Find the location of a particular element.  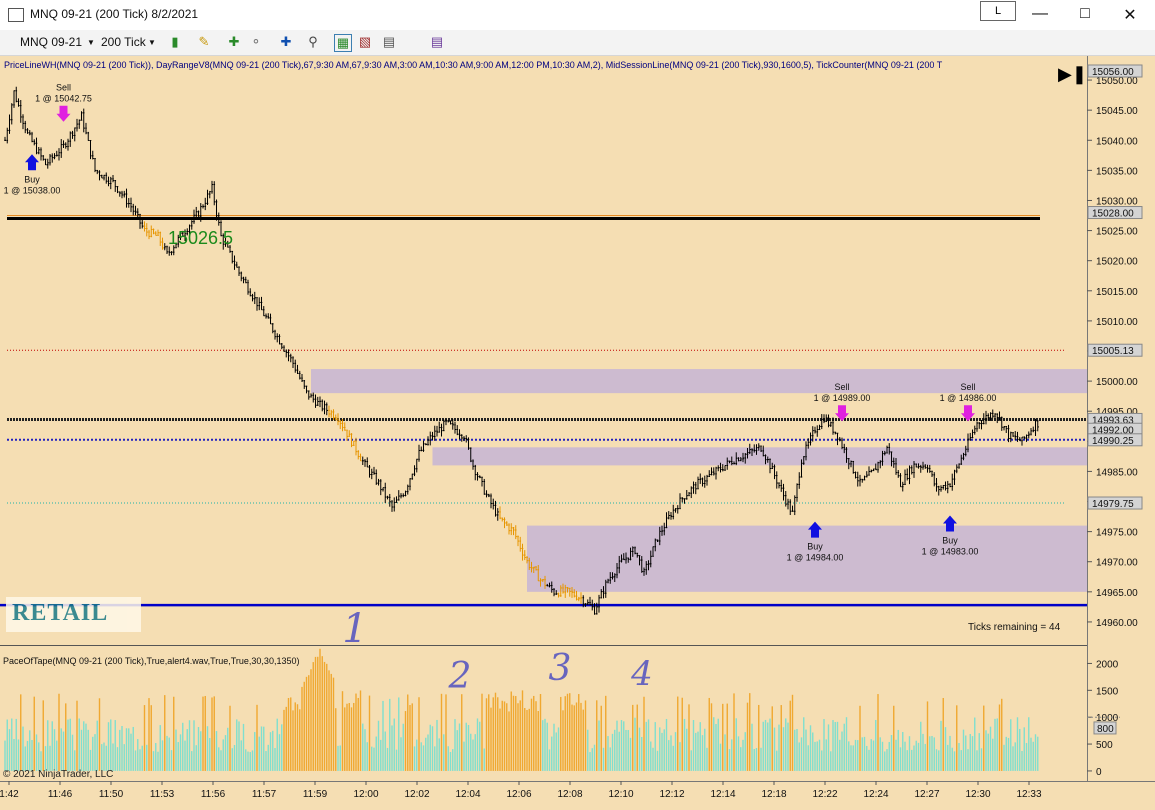

window-title: MNQ 09-21 (200 Tick) 8/2/2021 is located at coordinates (114, 14).